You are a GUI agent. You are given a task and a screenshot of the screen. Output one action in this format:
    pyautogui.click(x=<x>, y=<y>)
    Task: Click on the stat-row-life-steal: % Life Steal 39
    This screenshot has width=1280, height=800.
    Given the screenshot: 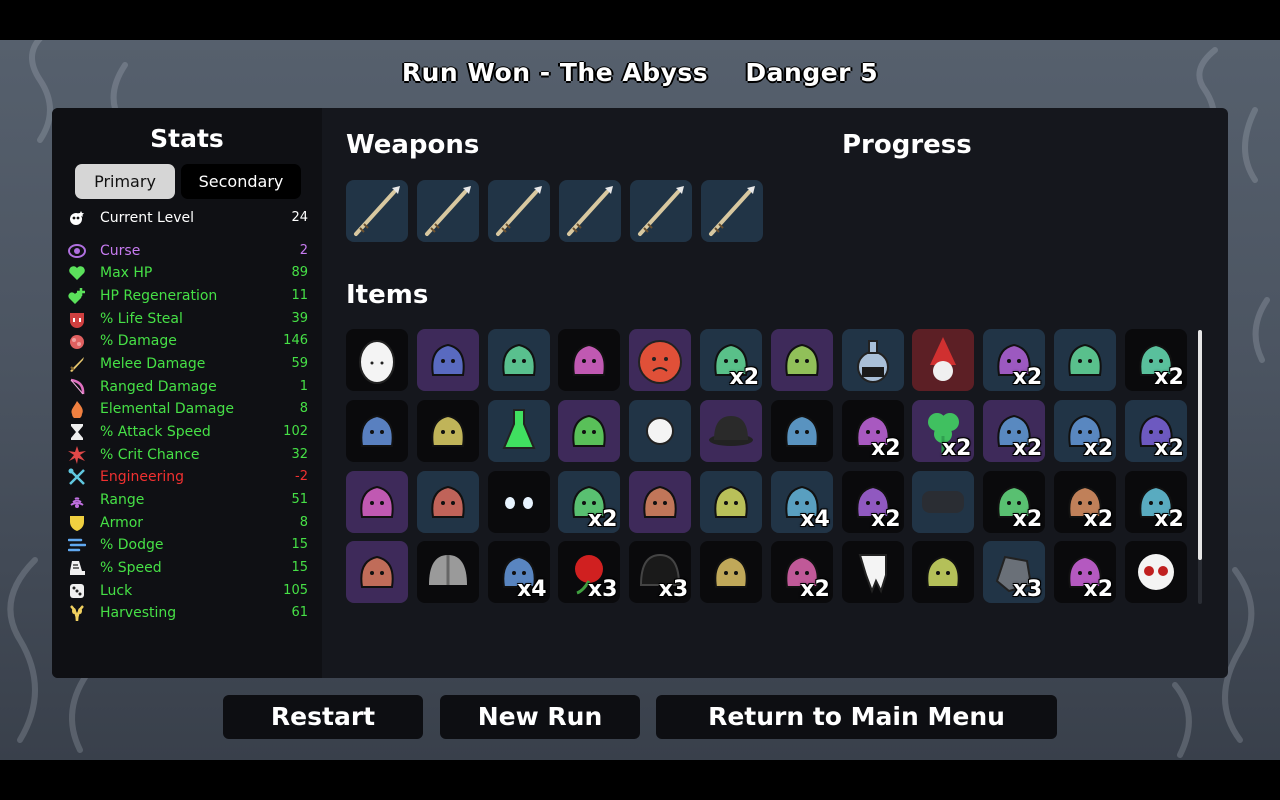 What is the action you would take?
    pyautogui.click(x=188, y=319)
    